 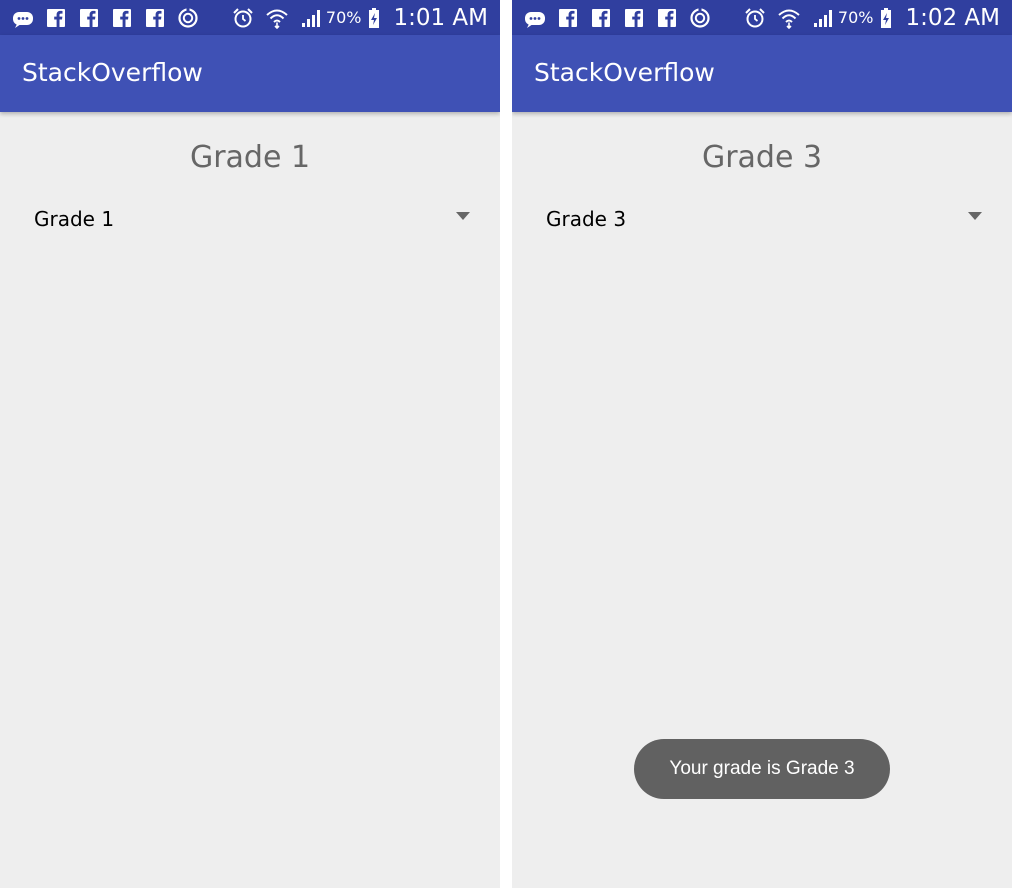 I want to click on system-icons: 70% 1:02 AM, so click(x=872, y=17).